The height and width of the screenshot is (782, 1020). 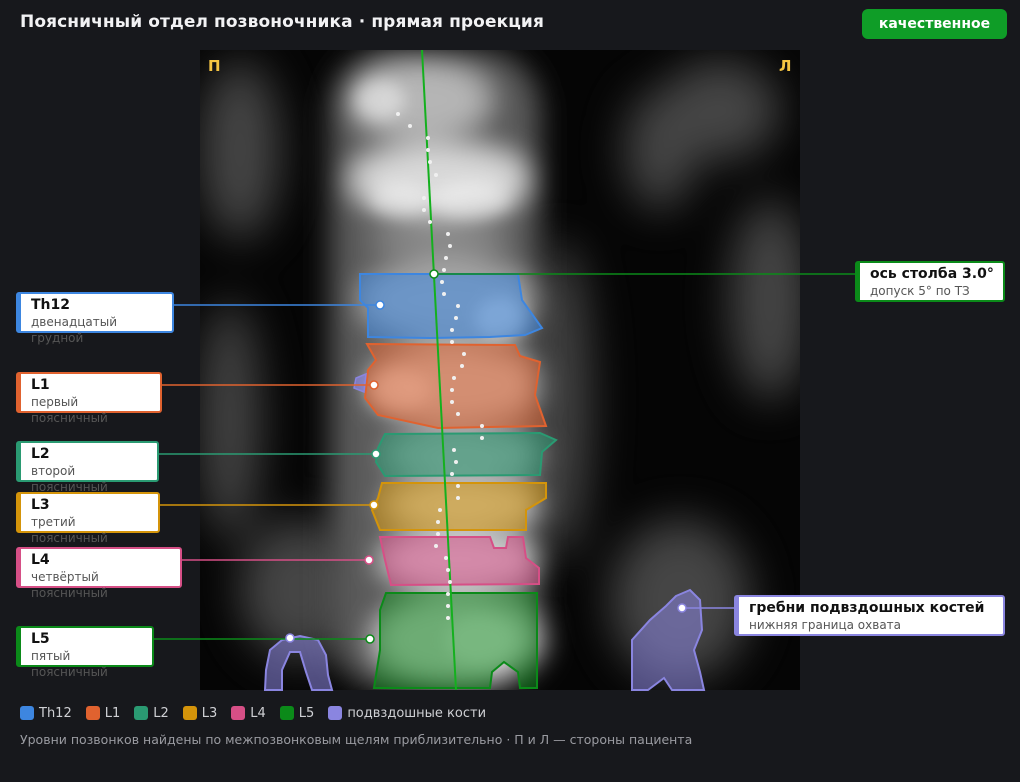 I want to click on legend-label: L5, so click(x=306, y=713).